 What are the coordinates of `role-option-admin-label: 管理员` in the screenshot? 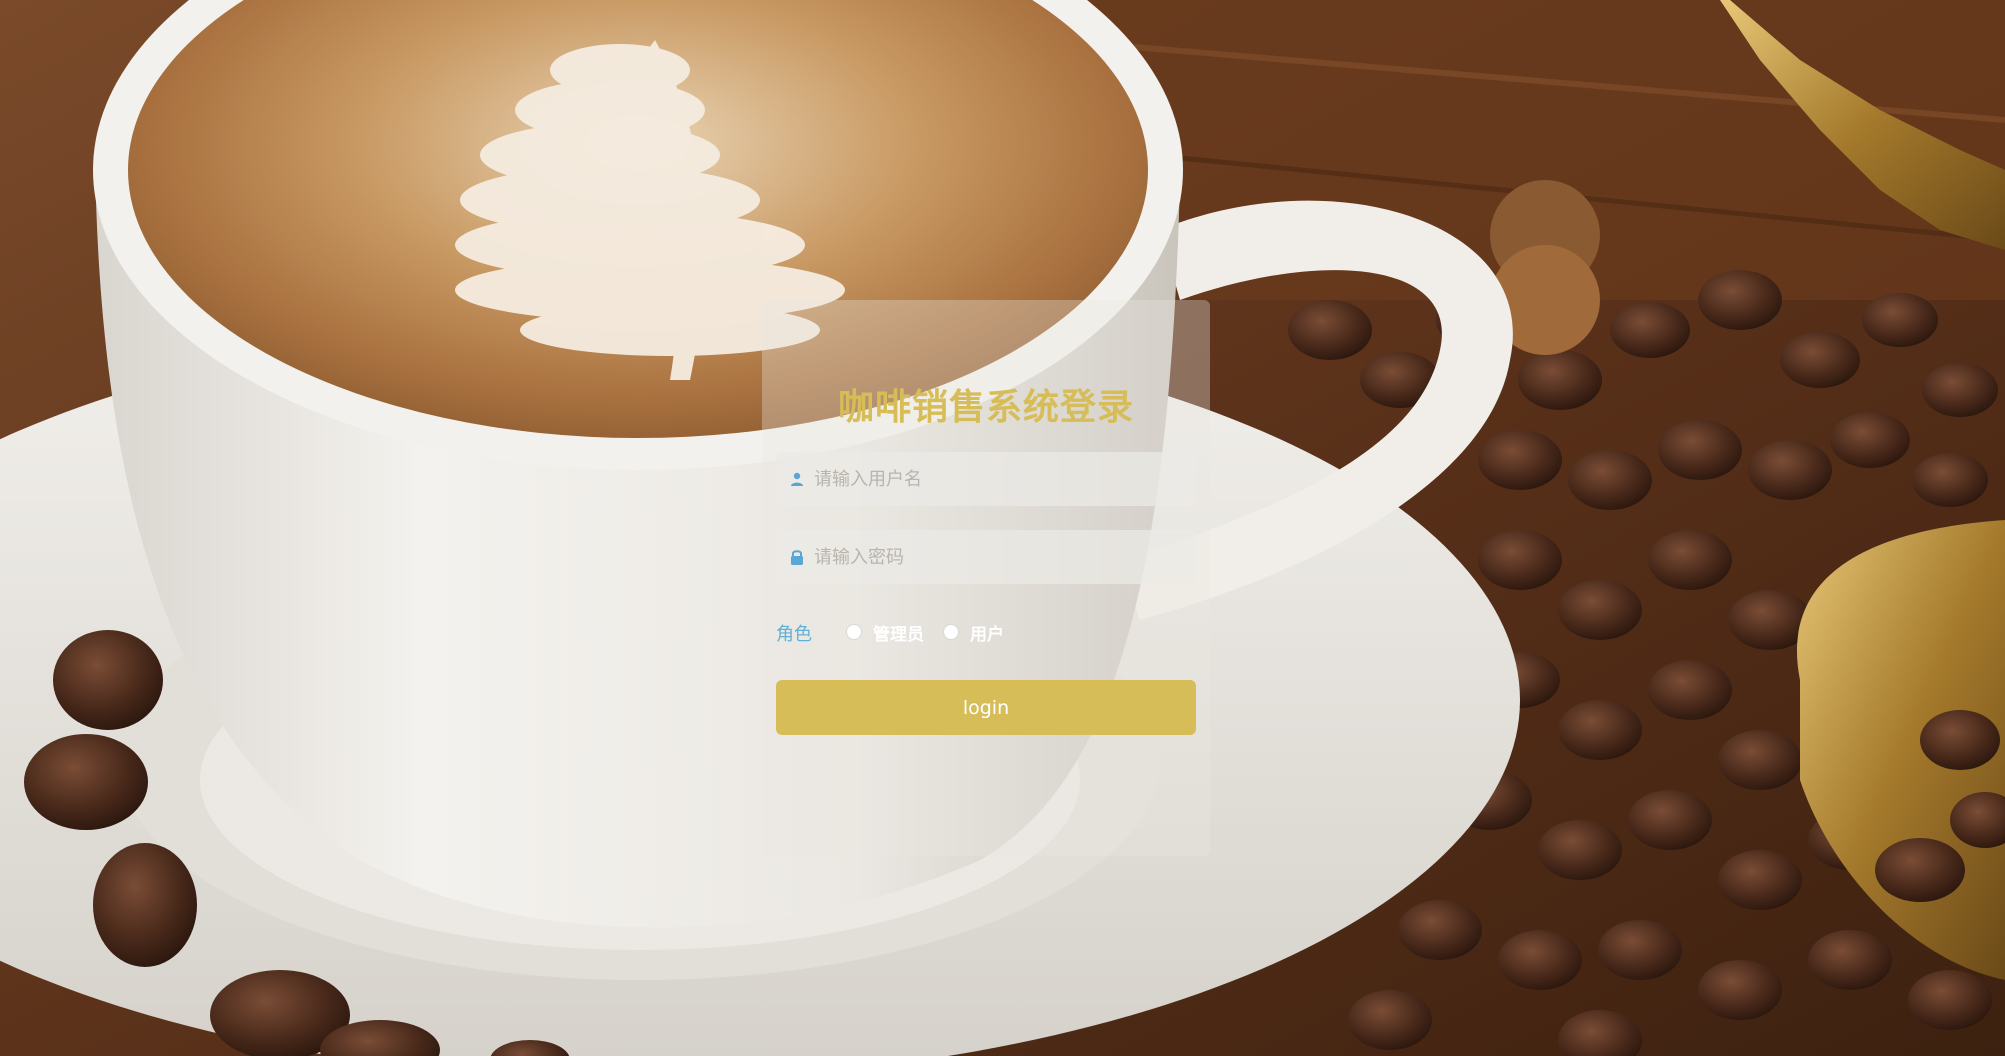 It's located at (898, 632).